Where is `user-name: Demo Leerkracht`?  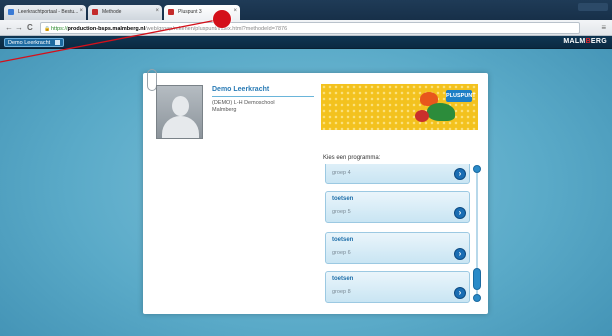 user-name: Demo Leerkracht is located at coordinates (29, 43).